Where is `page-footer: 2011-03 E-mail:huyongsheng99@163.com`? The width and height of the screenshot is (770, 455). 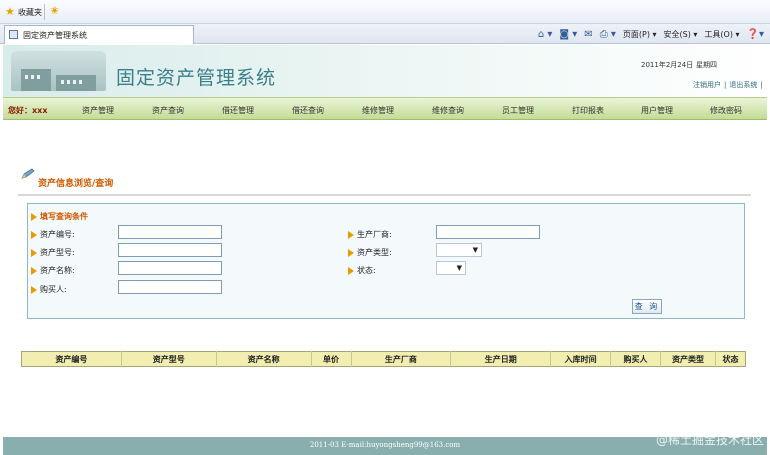
page-footer: 2011-03 E-mail:huyongsheng99@163.com is located at coordinates (385, 446).